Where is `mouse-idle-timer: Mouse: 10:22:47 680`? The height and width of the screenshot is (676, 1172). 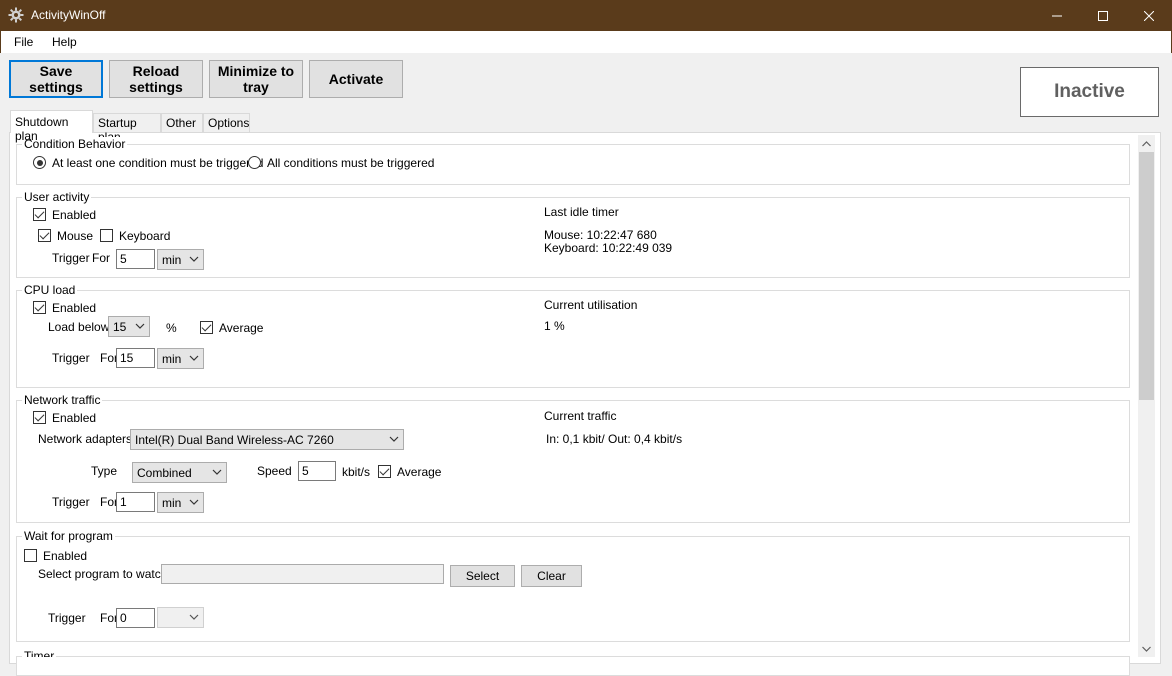
mouse-idle-timer: Mouse: 10:22:47 680 is located at coordinates (600, 235).